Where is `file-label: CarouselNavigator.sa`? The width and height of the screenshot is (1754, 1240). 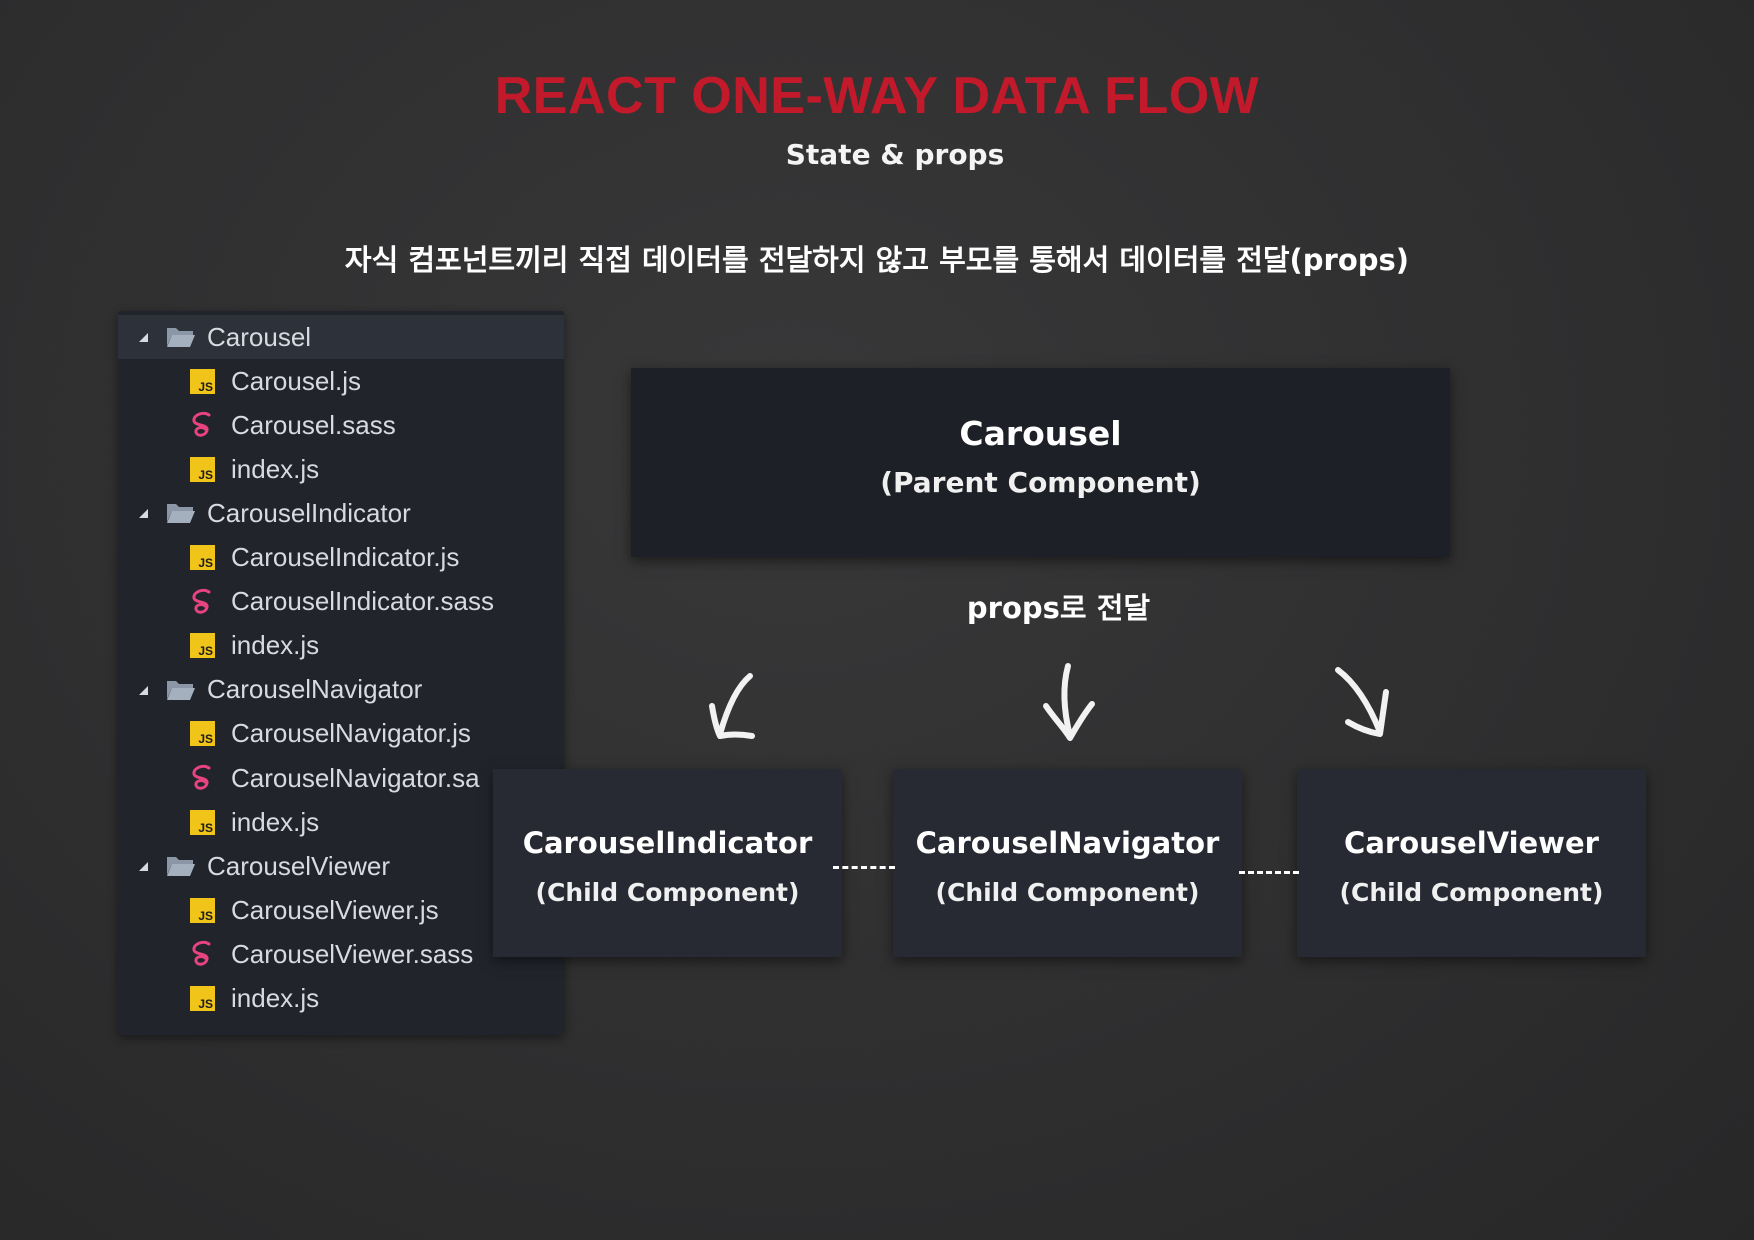
file-label: CarouselNavigator.sa is located at coordinates (355, 777).